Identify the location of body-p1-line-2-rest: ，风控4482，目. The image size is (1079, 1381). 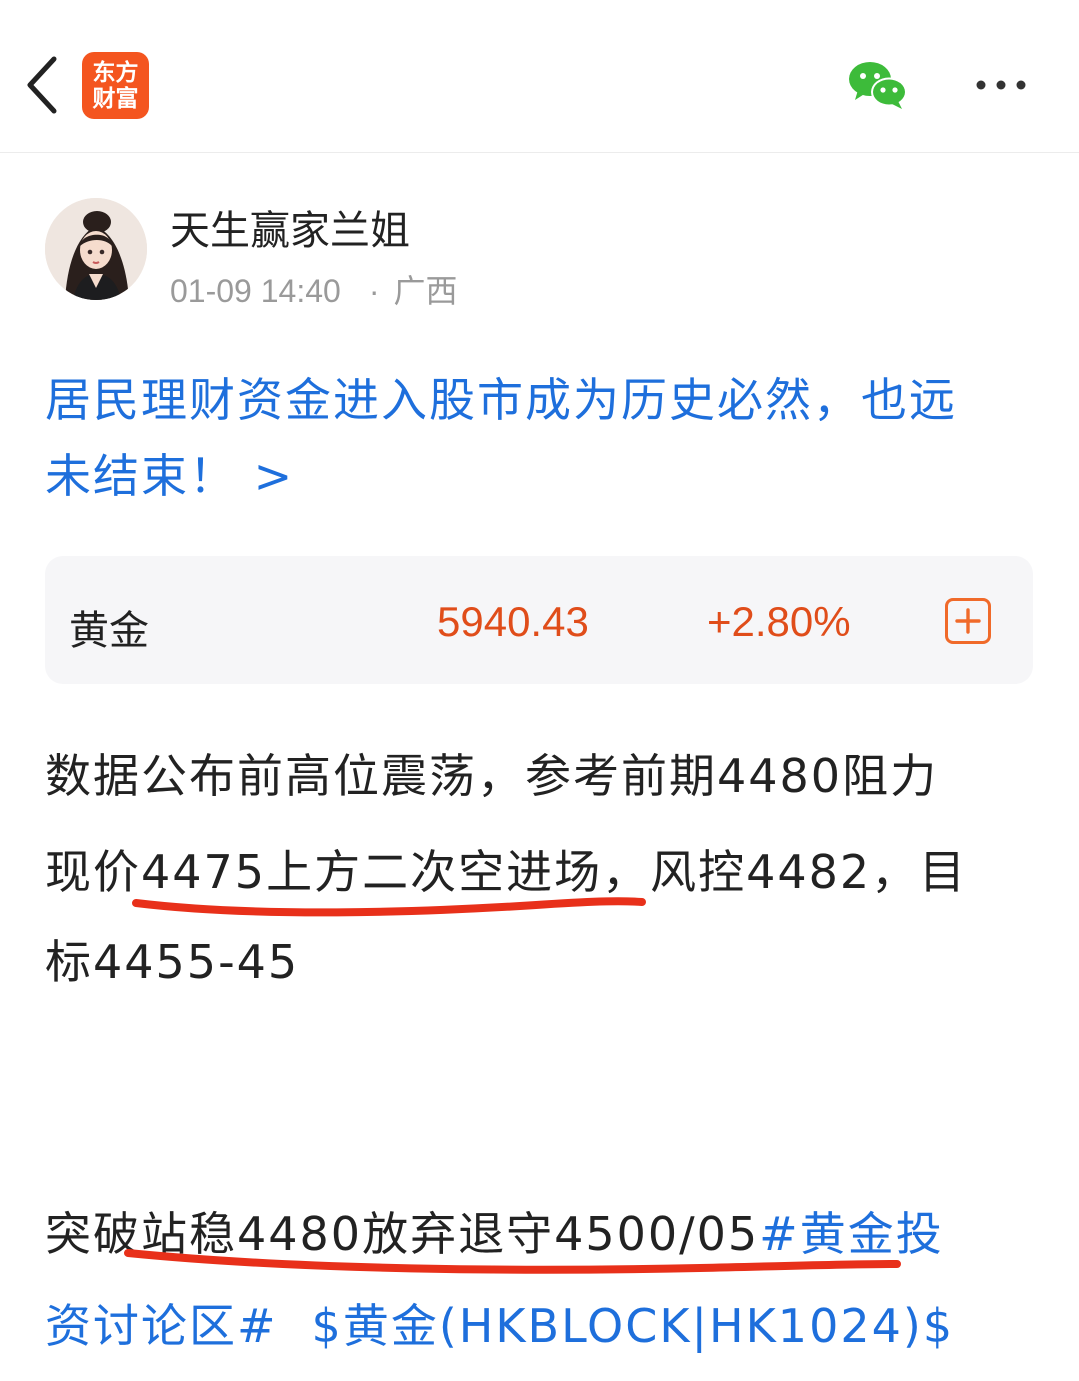
(785, 872).